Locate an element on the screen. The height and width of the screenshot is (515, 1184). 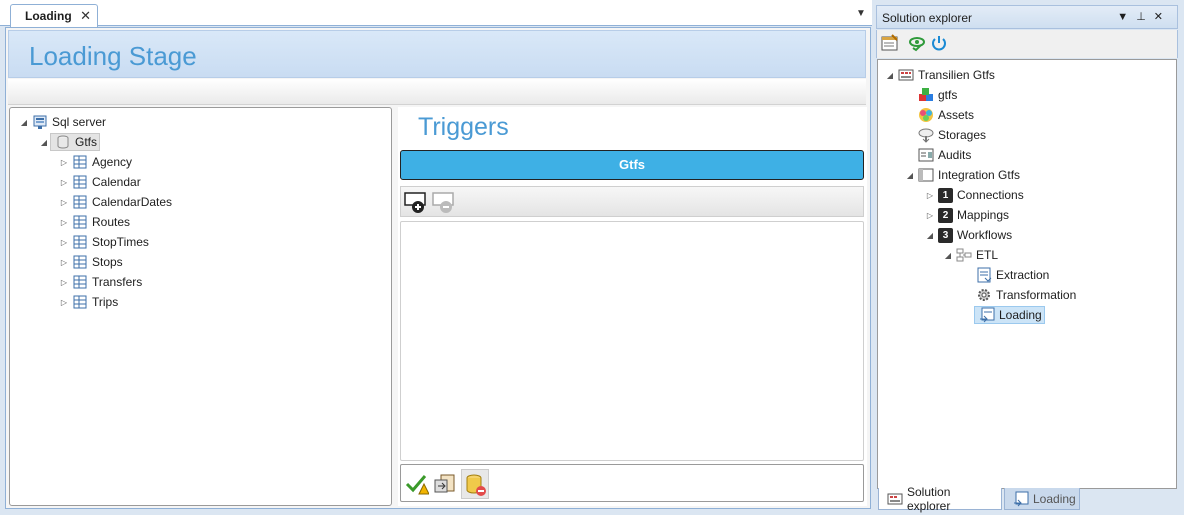
tab-solution-explorer: Solution explorer is located at coordinates (940, 499).